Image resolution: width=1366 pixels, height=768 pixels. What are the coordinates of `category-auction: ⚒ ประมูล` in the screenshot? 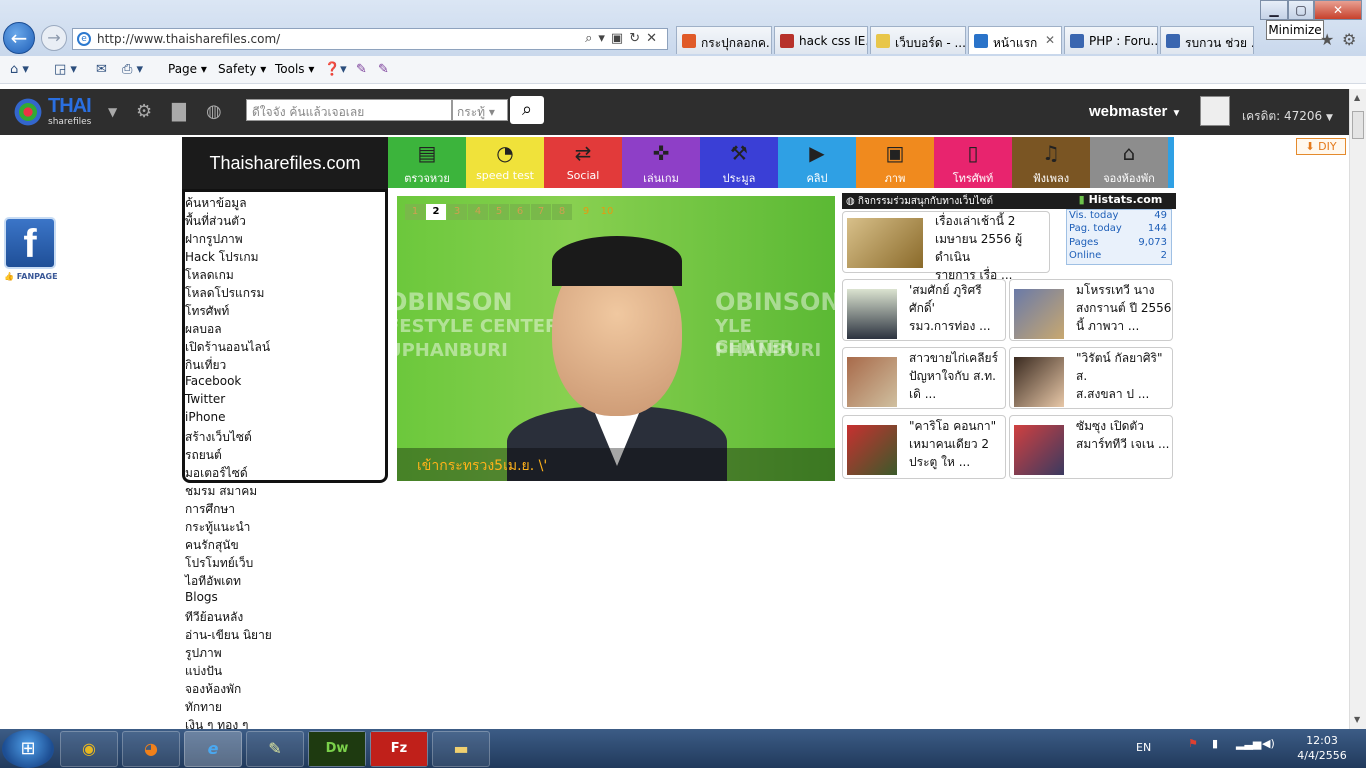 It's located at (739, 162).